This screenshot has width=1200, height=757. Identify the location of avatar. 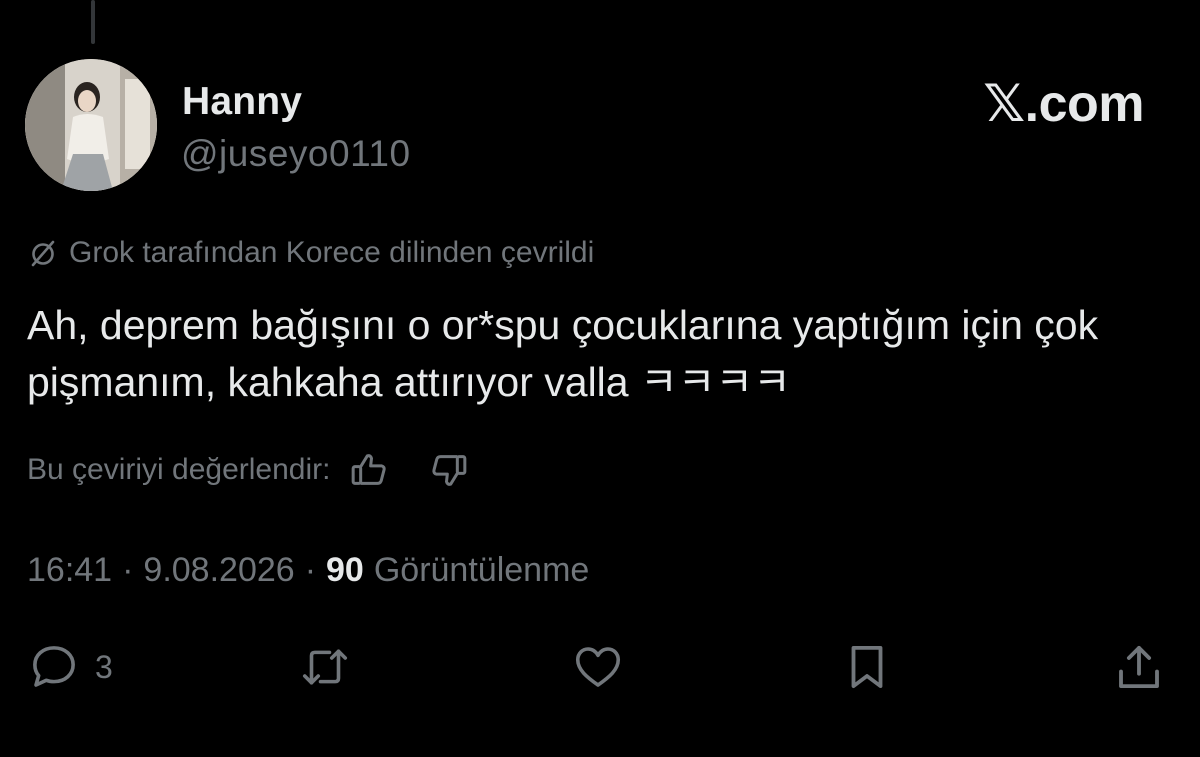
(91, 125).